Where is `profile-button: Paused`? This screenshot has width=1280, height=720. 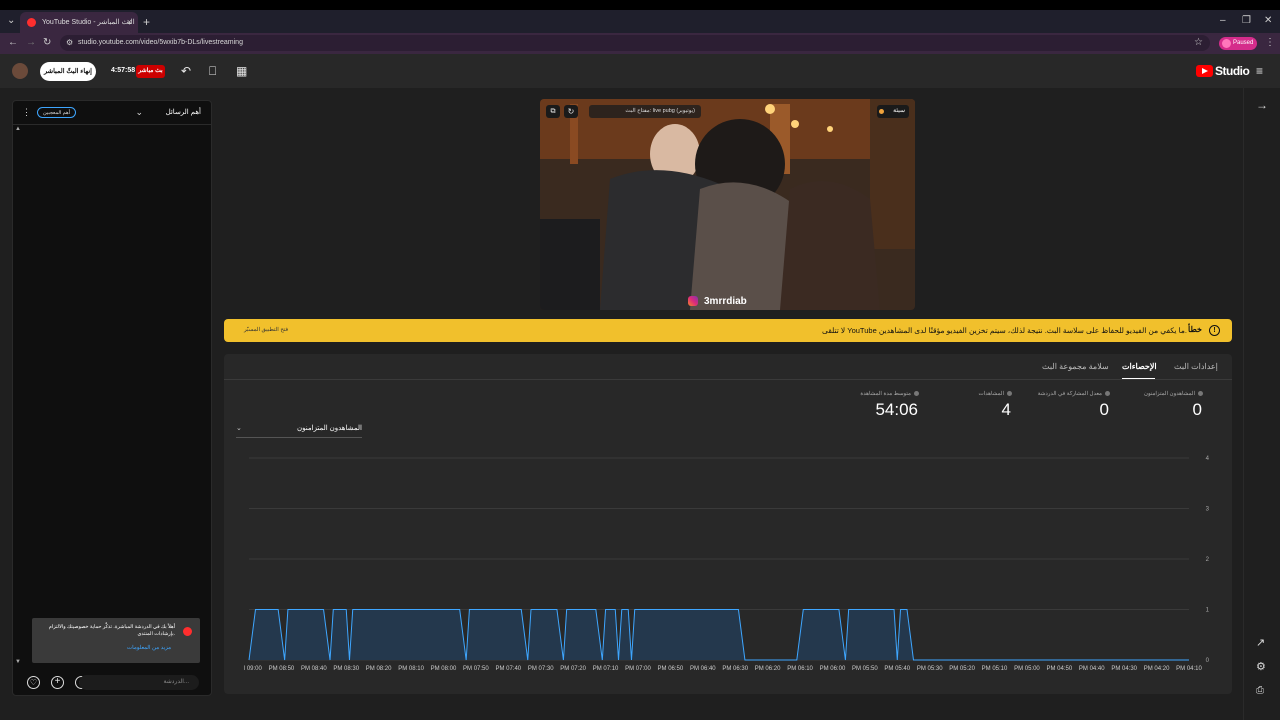 profile-button: Paused is located at coordinates (1238, 43).